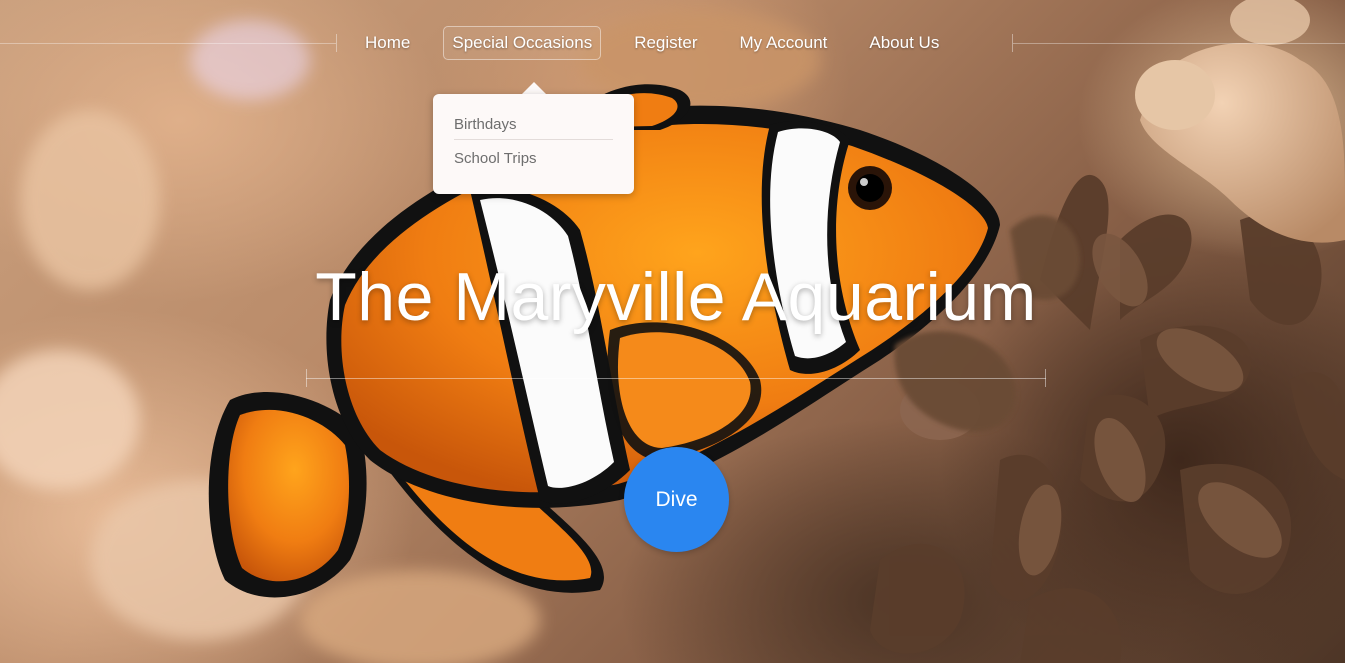  Describe the element at coordinates (1179, 43) in the screenshot. I see `nav-divider-right` at that location.